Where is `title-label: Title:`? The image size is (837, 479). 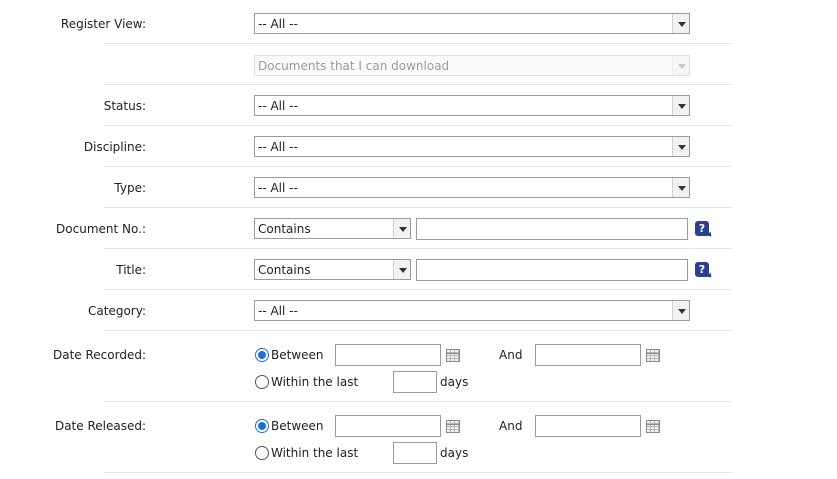 title-label: Title: is located at coordinates (131, 270).